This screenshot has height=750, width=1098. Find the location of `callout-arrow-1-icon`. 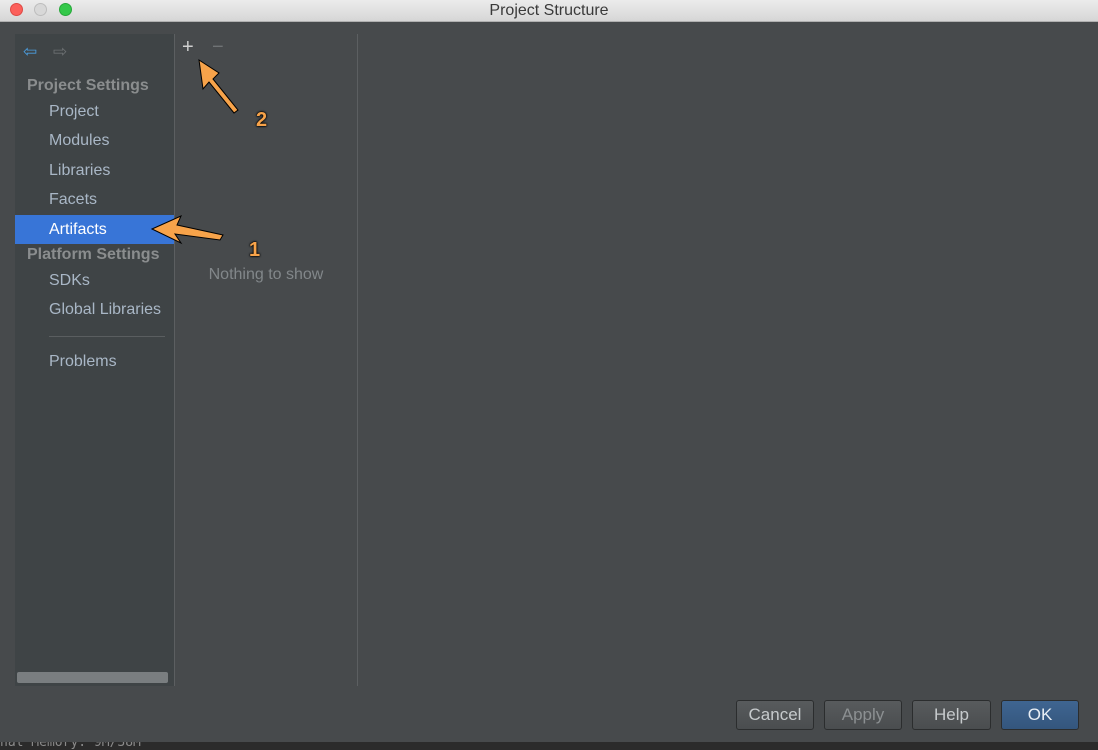

callout-arrow-1-icon is located at coordinates (187, 230).